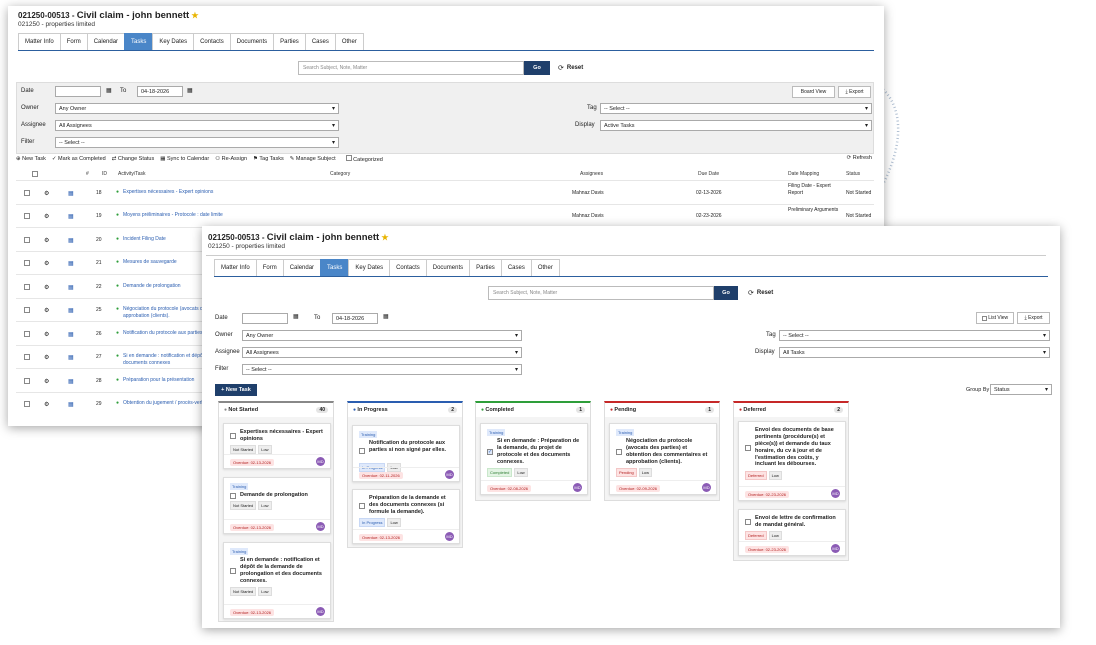 Image resolution: width=1096 pixels, height=645 pixels. I want to click on column-header: Status, so click(853, 174).